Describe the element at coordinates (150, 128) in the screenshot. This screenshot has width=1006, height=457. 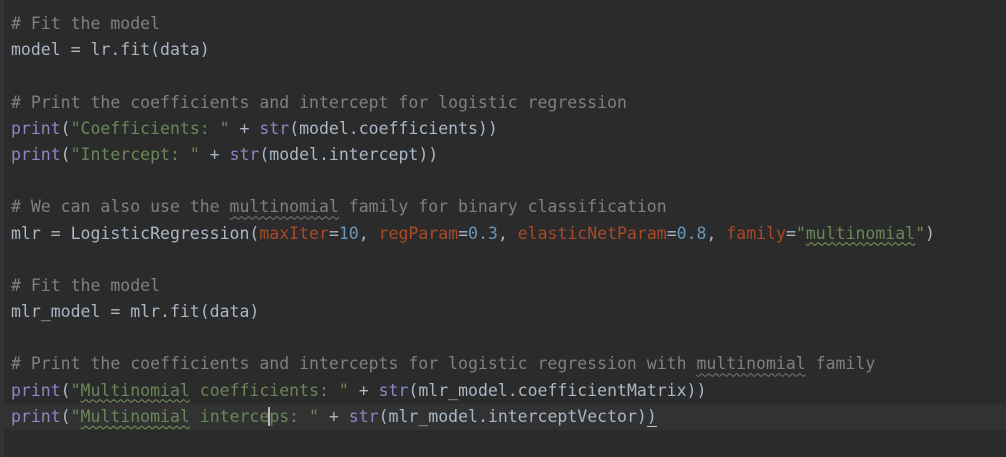
I see `string-literal: "Coefficients: "` at that location.